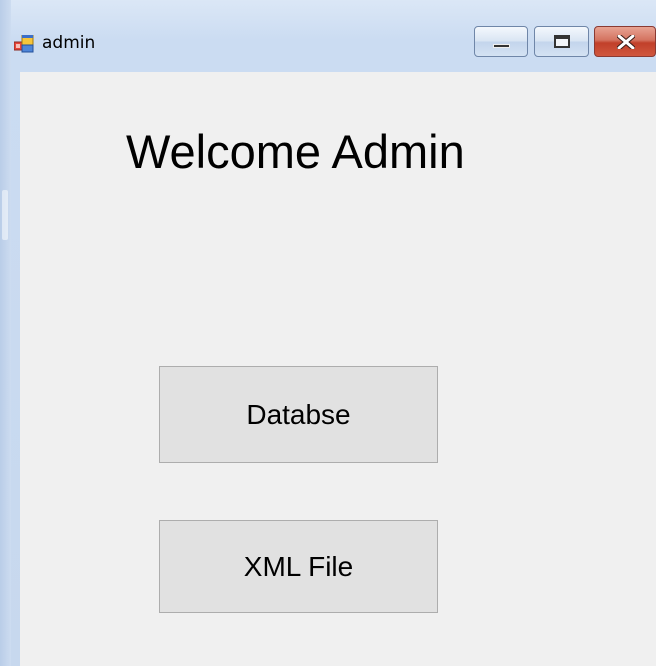  Describe the element at coordinates (298, 414) in the screenshot. I see `database-button: Databse` at that location.